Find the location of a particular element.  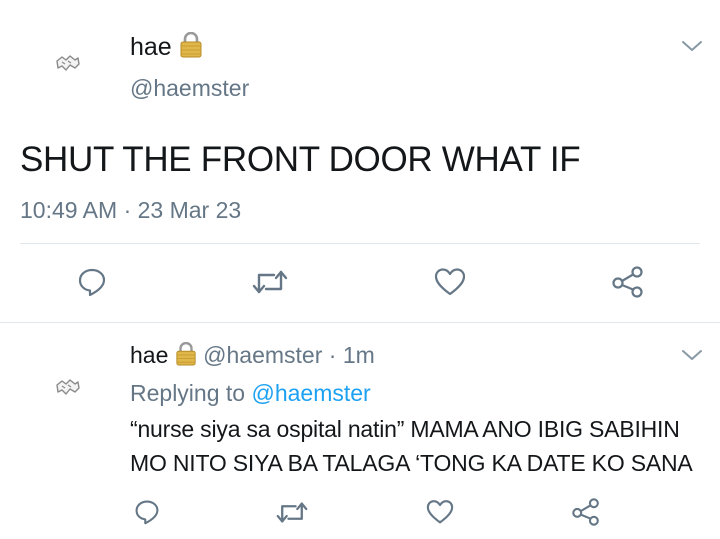

author-display-name: hae is located at coordinates (151, 47).